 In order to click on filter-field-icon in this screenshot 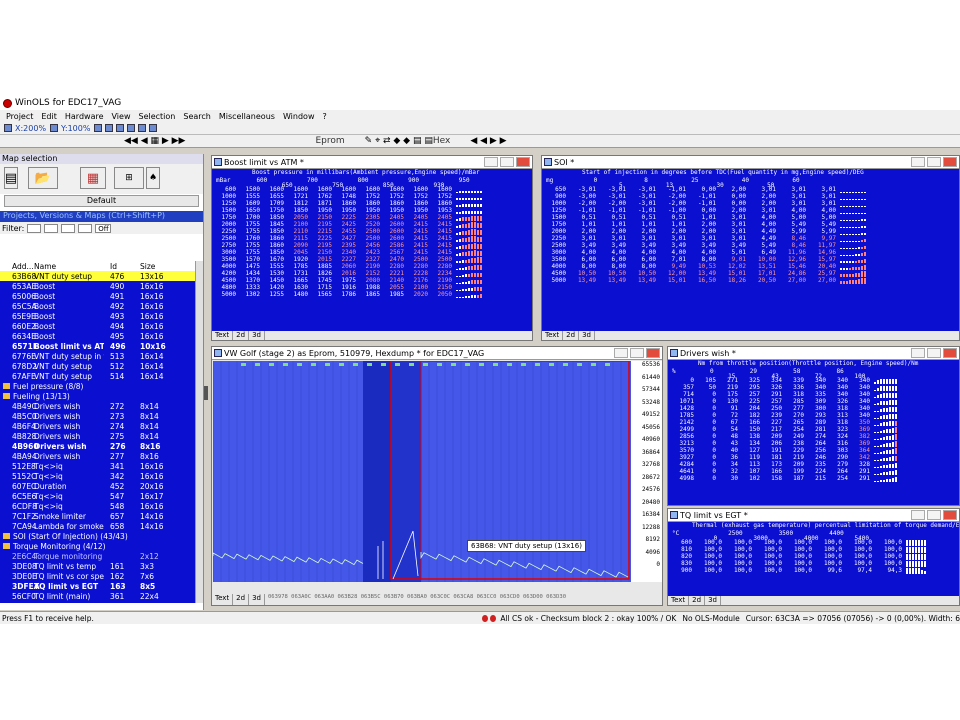, I will do `click(51, 228)`.